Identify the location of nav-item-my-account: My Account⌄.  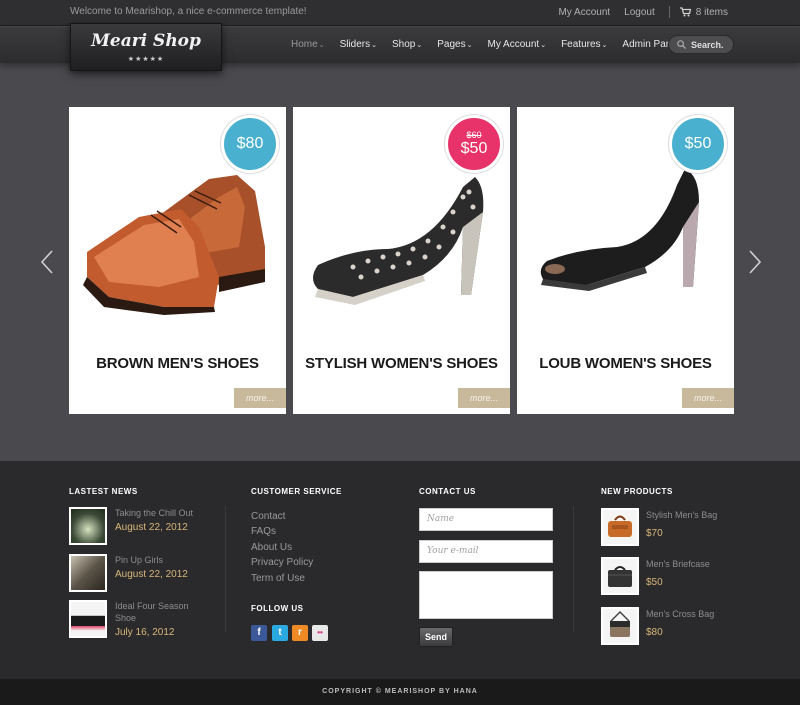
(516, 44).